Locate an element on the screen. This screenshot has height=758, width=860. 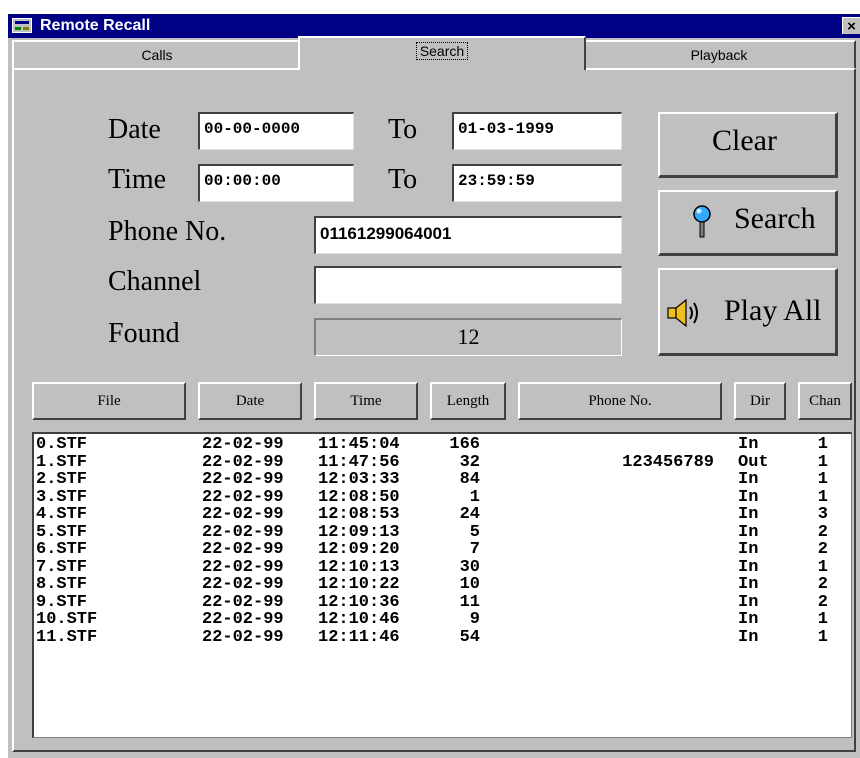
search-pin-icon is located at coordinates (702, 226).